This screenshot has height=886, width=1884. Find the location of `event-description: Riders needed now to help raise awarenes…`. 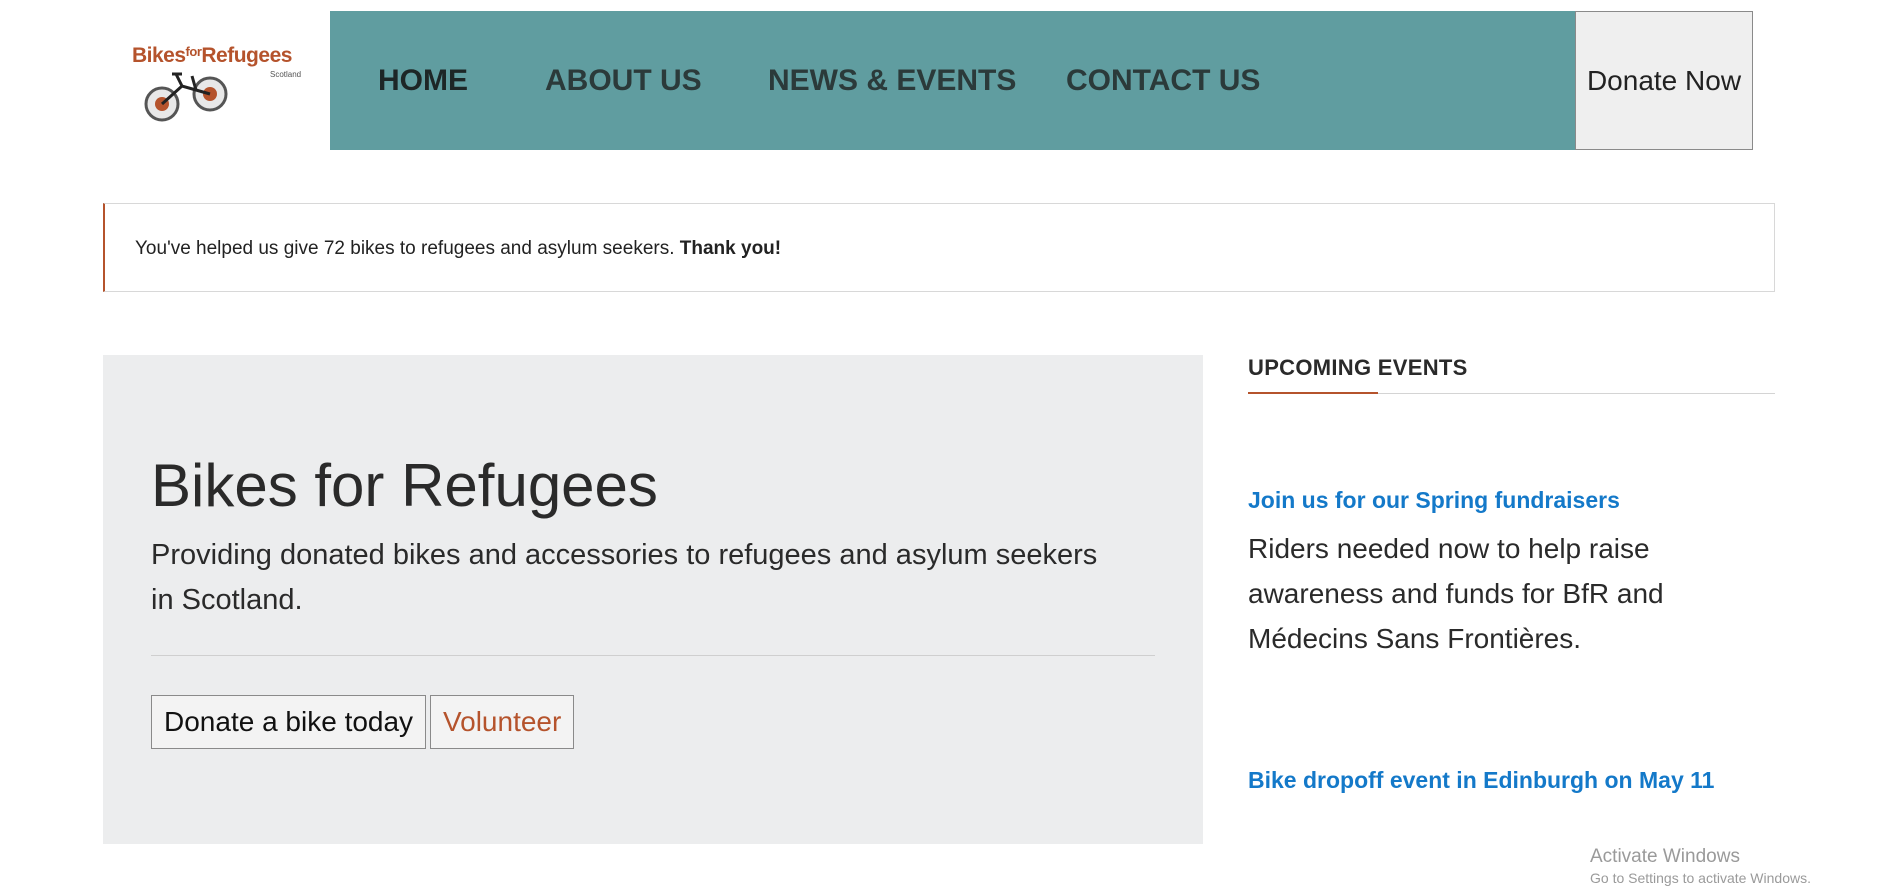

event-description: Riders needed now to help raise awarenes… is located at coordinates (1456, 593).